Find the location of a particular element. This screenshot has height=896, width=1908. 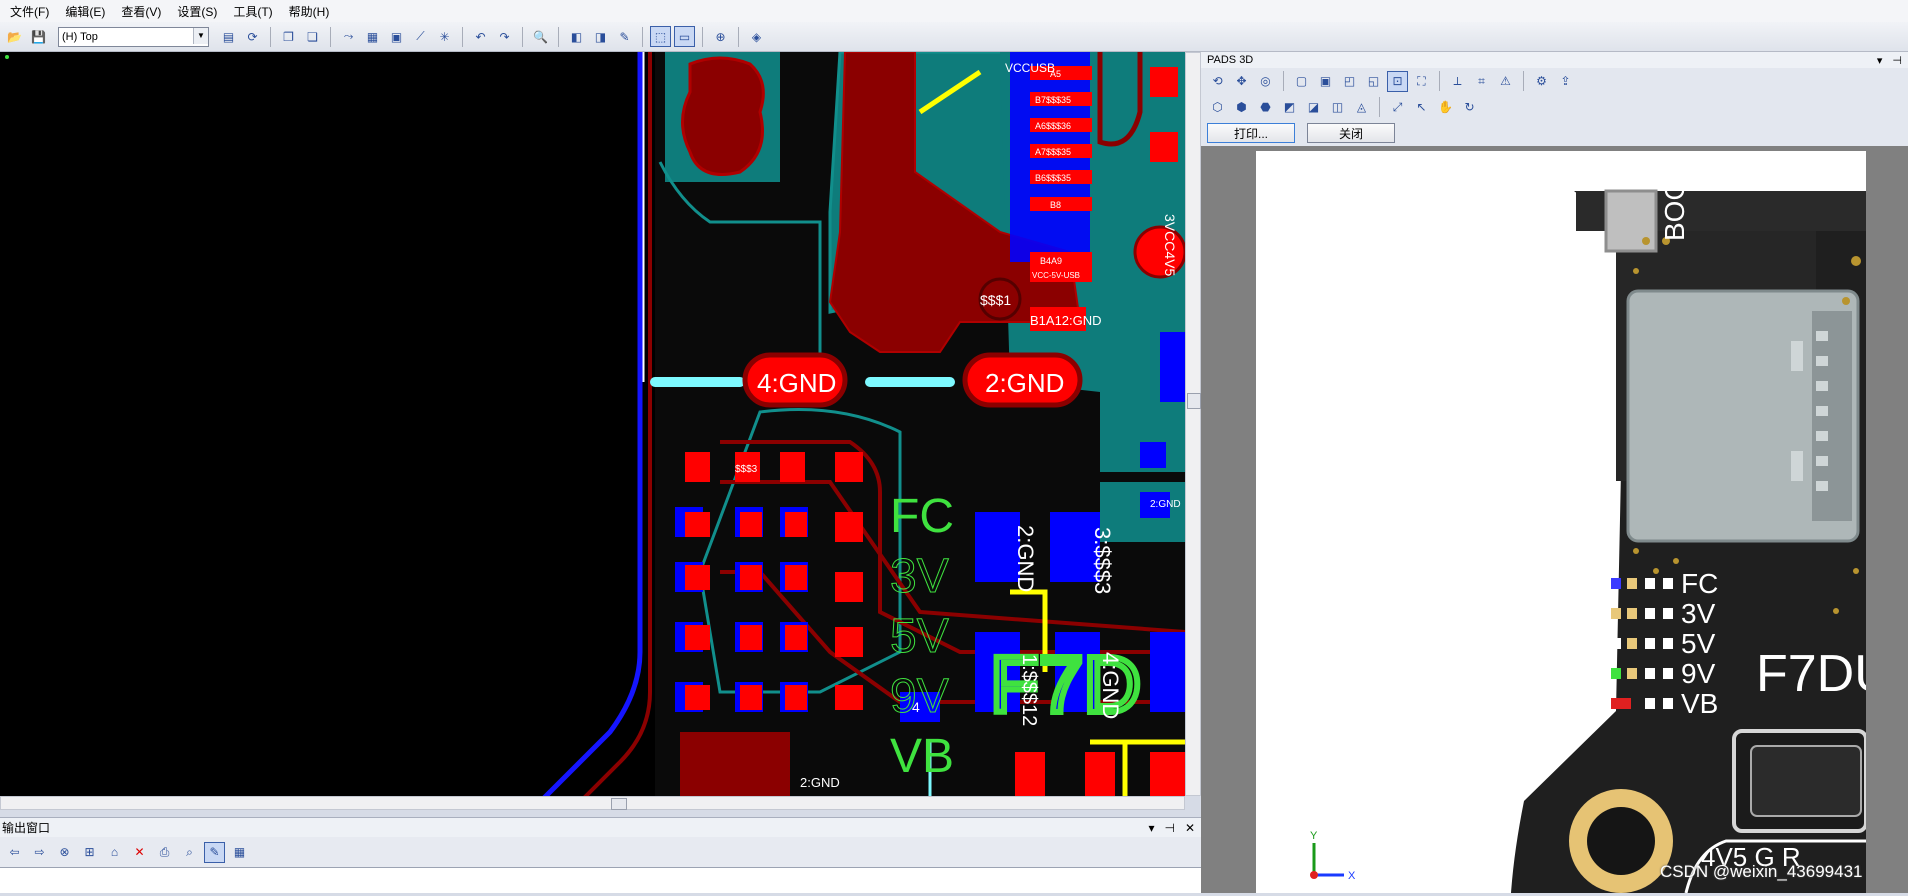

menu-file: 文件(F) is located at coordinates (29, 11).